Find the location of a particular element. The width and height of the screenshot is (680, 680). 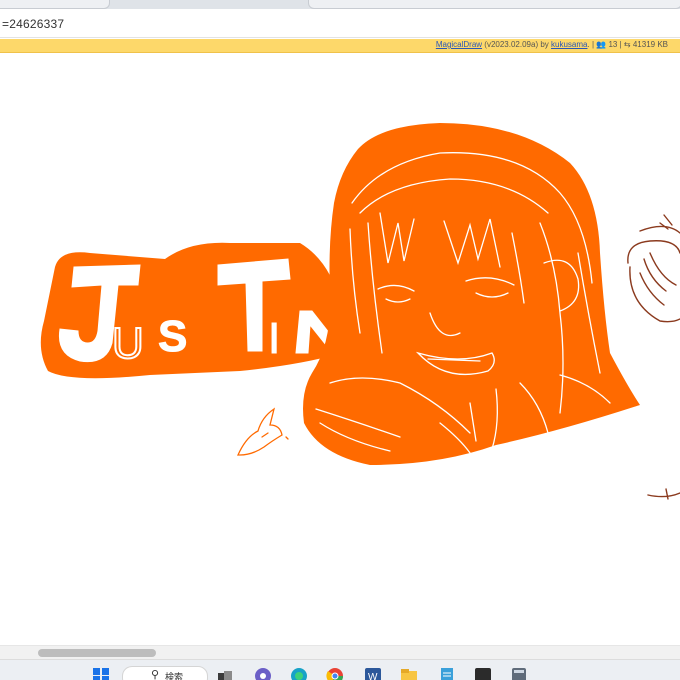

word-icon: W is located at coordinates (373, 673).